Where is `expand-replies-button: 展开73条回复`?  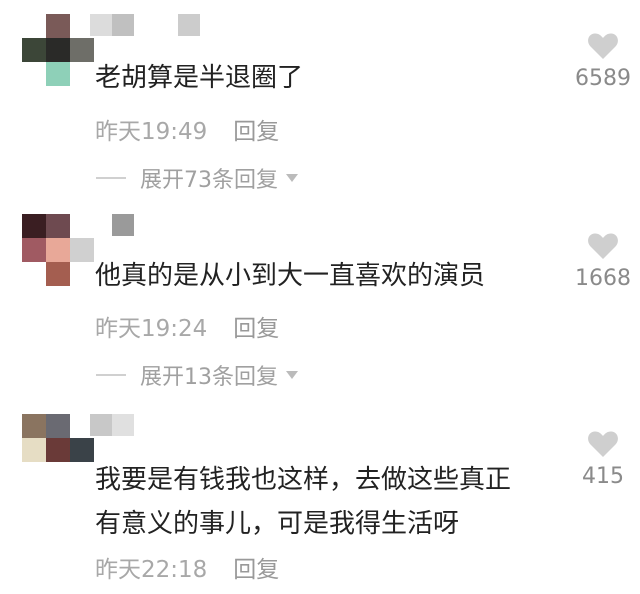
expand-replies-button: 展开73条回复 is located at coordinates (197, 178).